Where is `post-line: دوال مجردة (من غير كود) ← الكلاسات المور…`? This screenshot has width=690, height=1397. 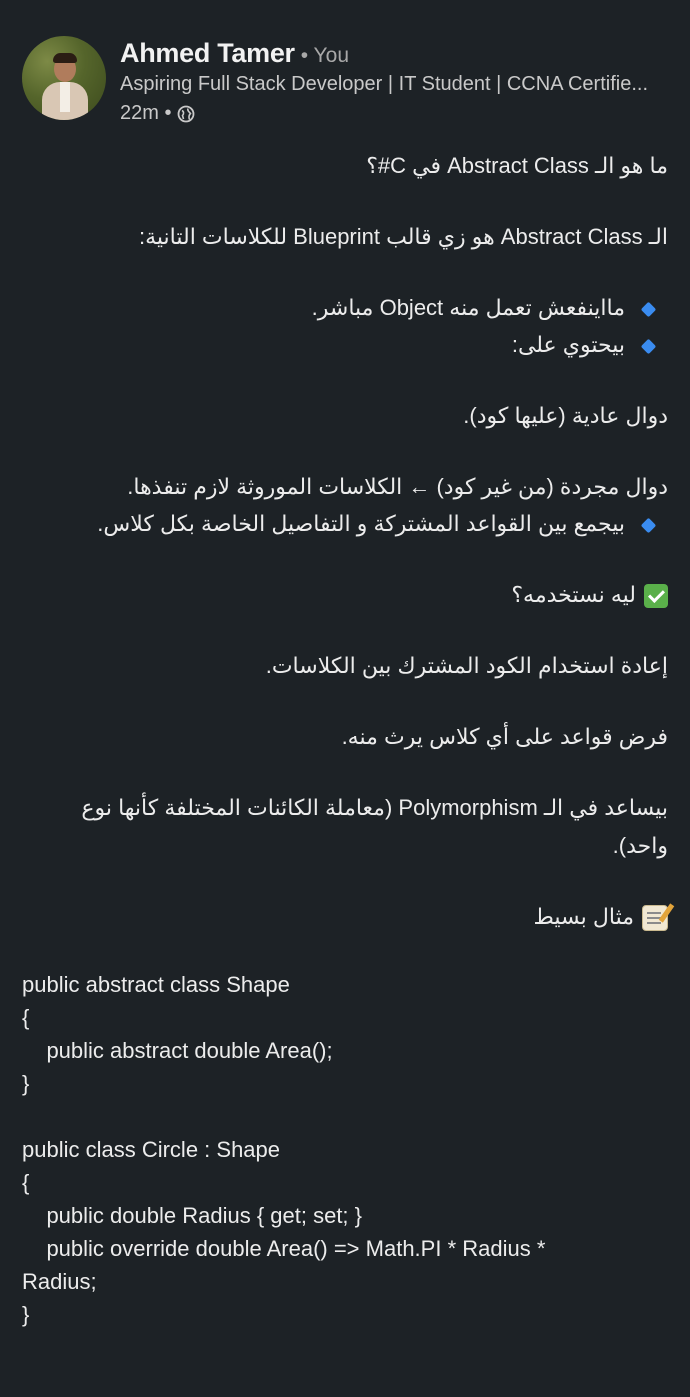
post-line: دوال مجردة (من غير كود) ← الكلاسات المور… is located at coordinates (397, 486).